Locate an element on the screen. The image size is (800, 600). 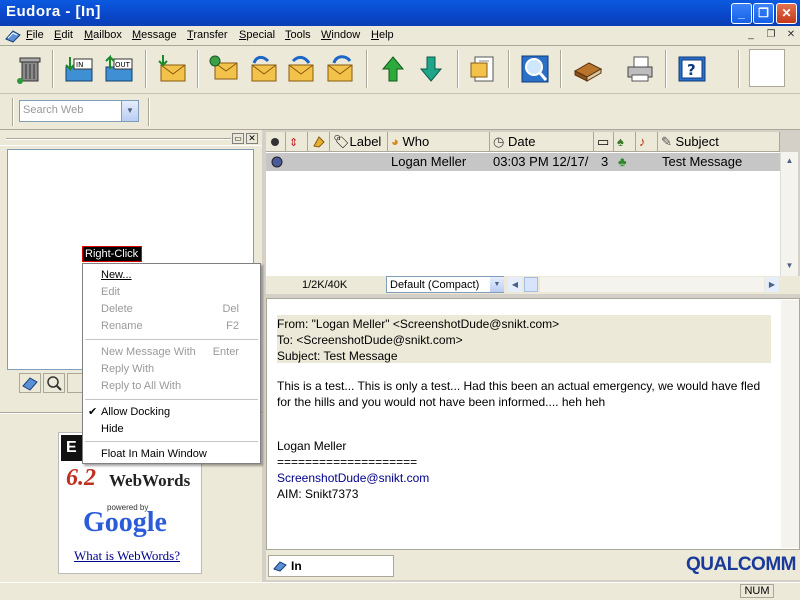
view-select: Default (Compact) is located at coordinates (445, 284).